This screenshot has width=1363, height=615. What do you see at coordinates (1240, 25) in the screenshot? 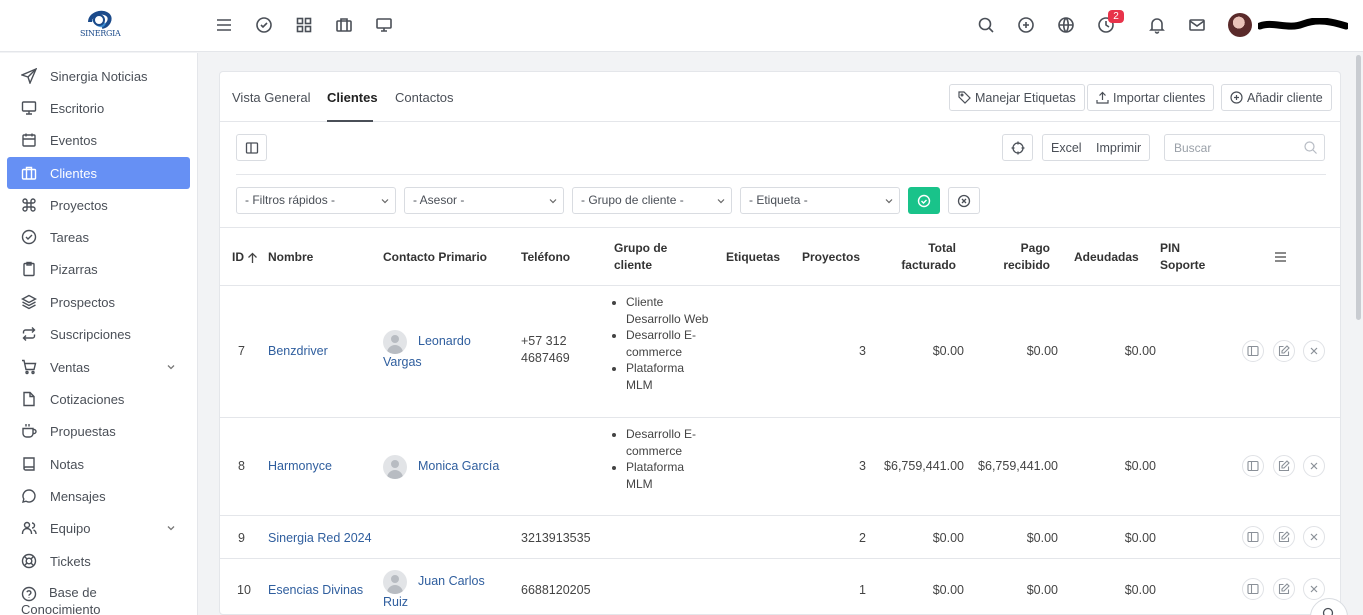
I see `user-avatar` at bounding box center [1240, 25].